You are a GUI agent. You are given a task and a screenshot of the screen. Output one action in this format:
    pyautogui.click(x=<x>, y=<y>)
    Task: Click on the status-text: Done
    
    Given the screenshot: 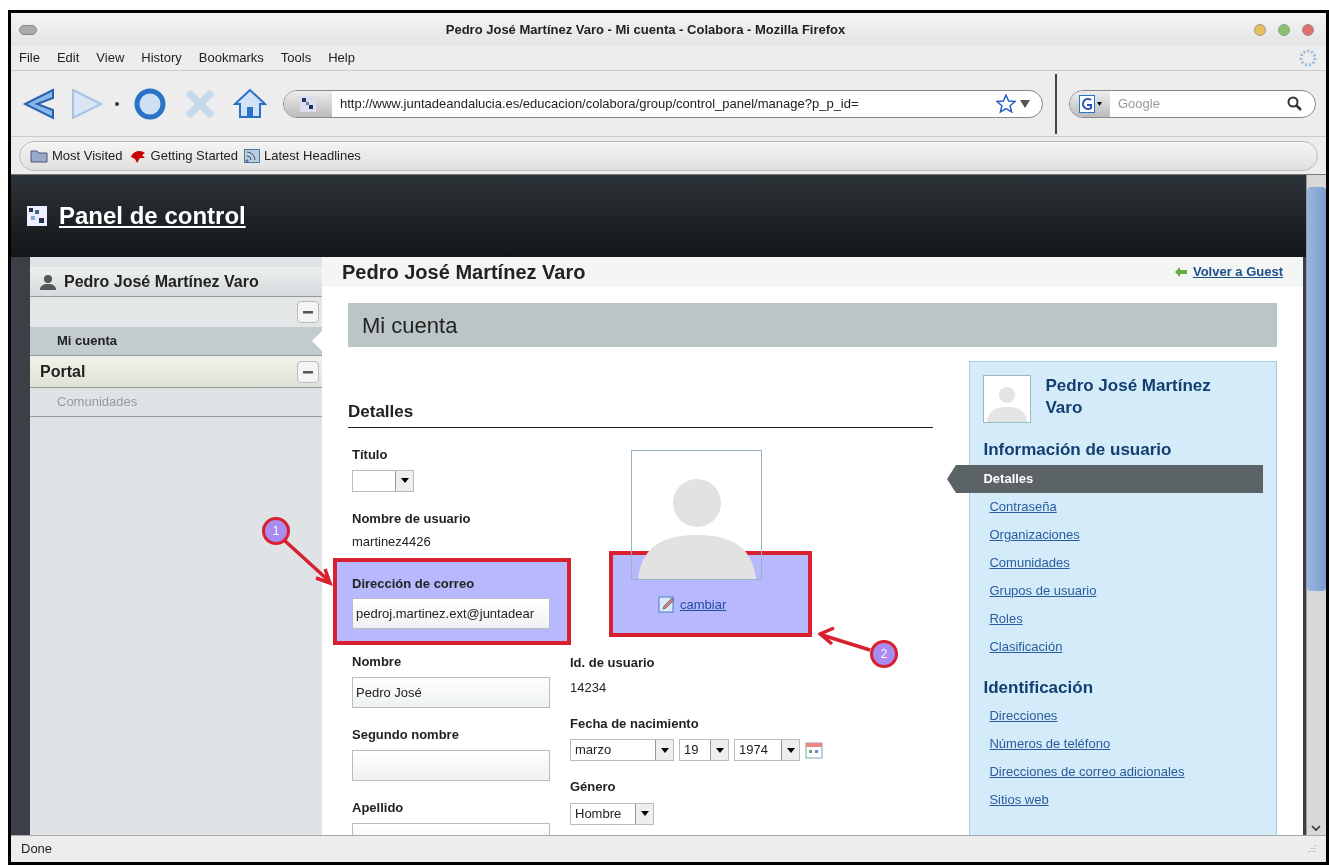 What is the action you would take?
    pyautogui.click(x=37, y=849)
    